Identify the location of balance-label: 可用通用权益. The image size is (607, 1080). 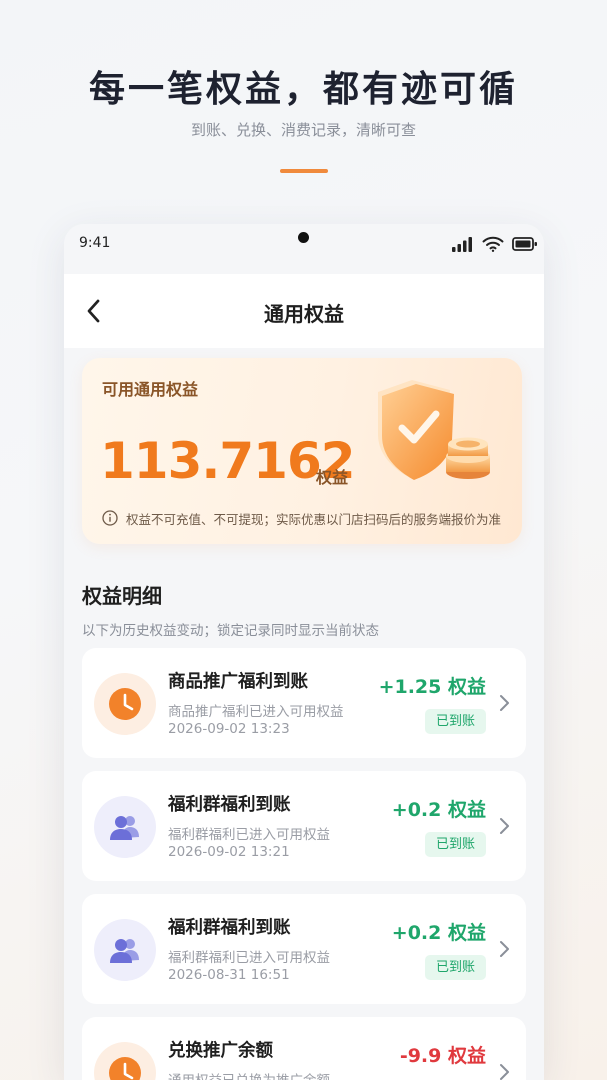
(150, 389).